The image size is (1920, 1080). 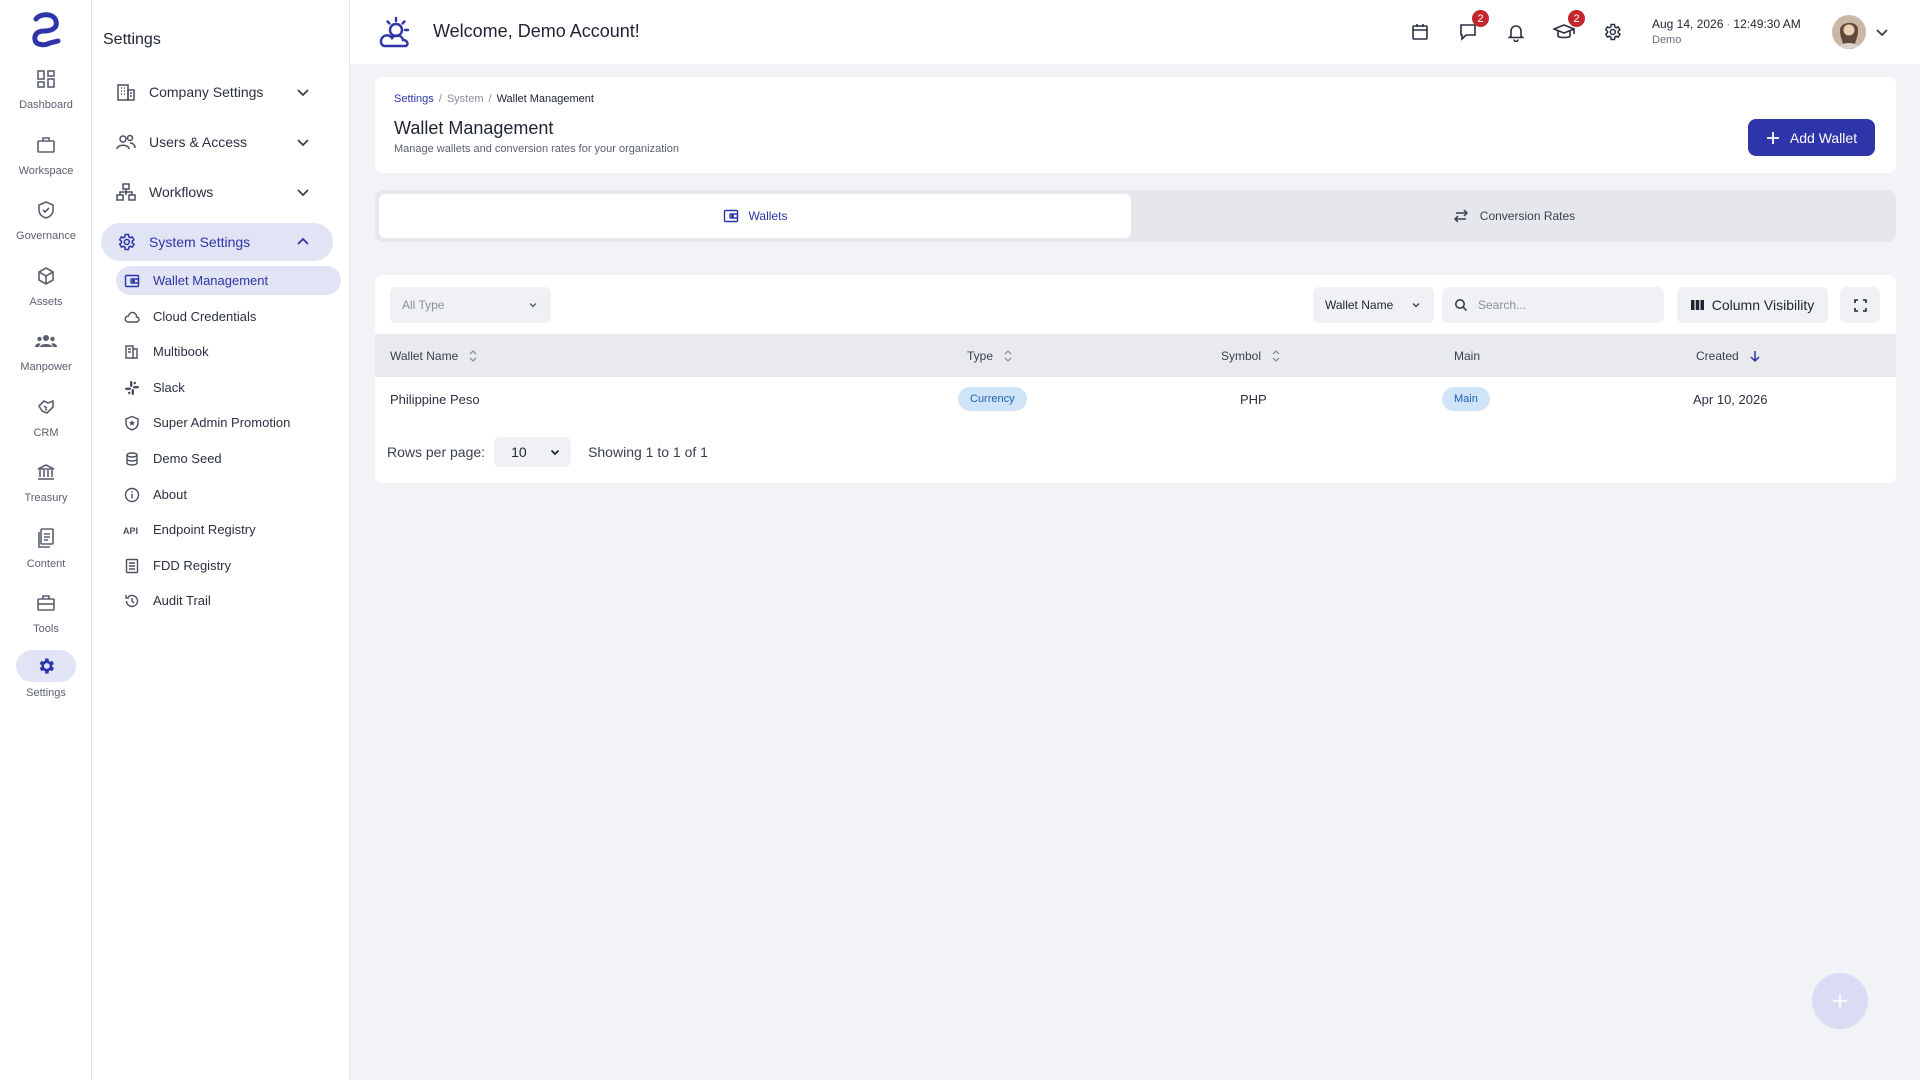 What do you see at coordinates (1472, 27) in the screenshot?
I see `messages-button: 2` at bounding box center [1472, 27].